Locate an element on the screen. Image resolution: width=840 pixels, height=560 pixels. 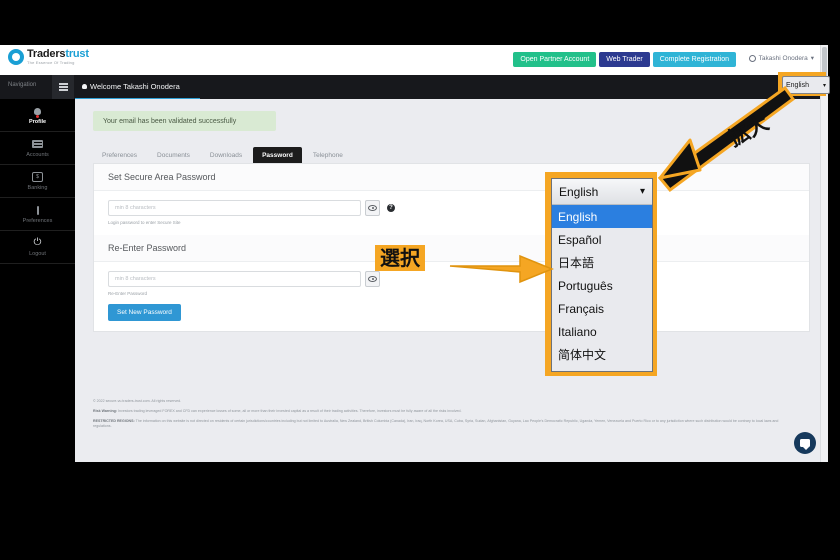
welcome-banner: Welcome Takashi Onodera is located at coordinates (131, 86).